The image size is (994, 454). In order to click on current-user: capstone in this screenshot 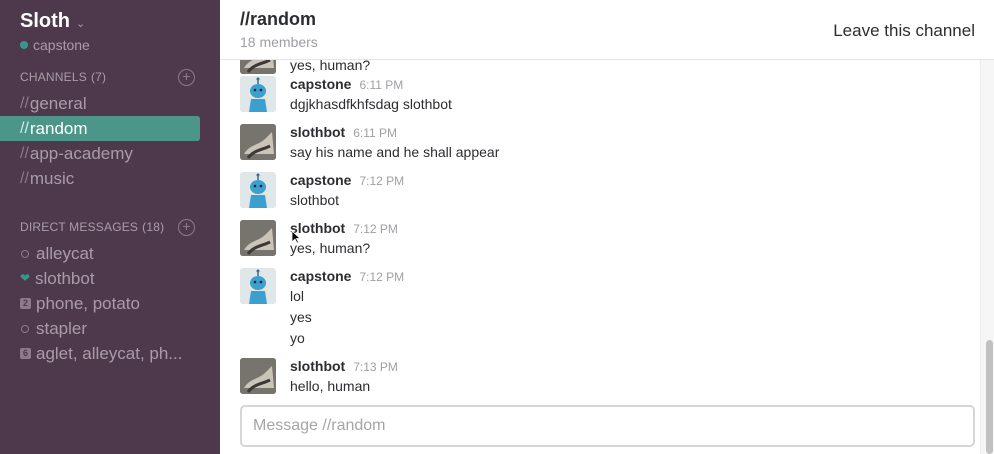, I will do `click(55, 45)`.